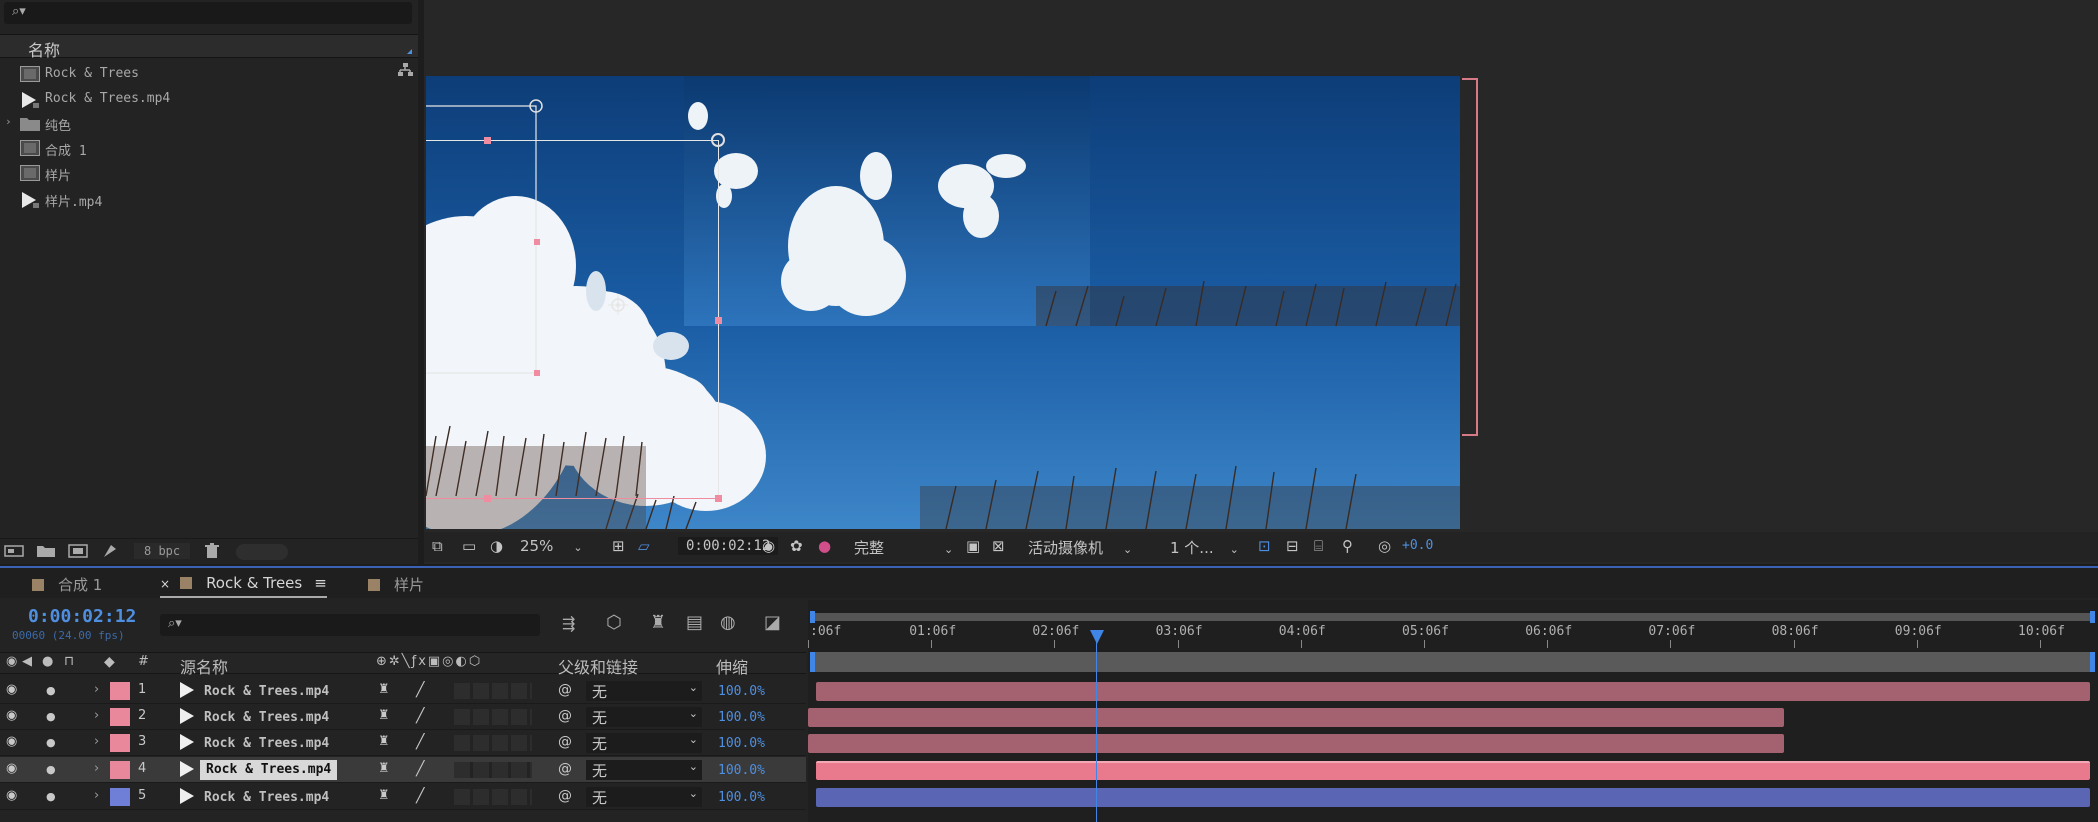 The image size is (2098, 822). Describe the element at coordinates (162, 551) in the screenshot. I see `bit-depth-button: 8 bpc` at that location.